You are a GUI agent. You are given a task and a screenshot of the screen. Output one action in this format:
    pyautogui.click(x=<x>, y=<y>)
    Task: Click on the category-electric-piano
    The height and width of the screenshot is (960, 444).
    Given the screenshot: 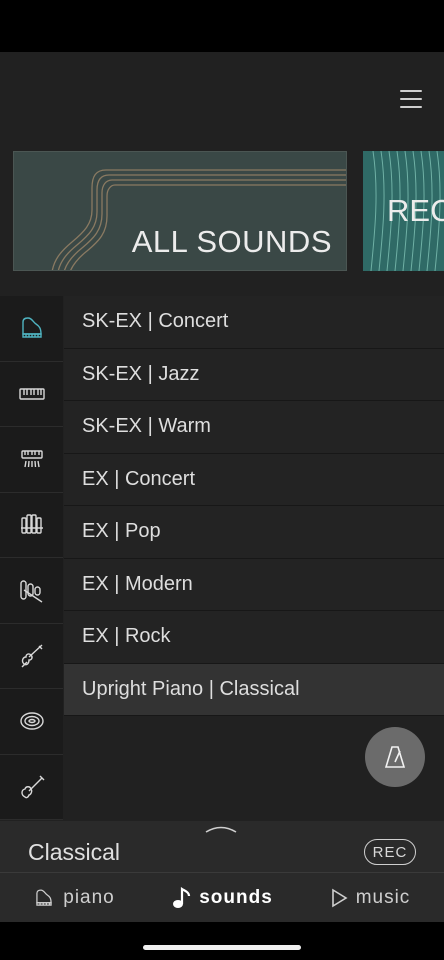 What is the action you would take?
    pyautogui.click(x=31, y=460)
    